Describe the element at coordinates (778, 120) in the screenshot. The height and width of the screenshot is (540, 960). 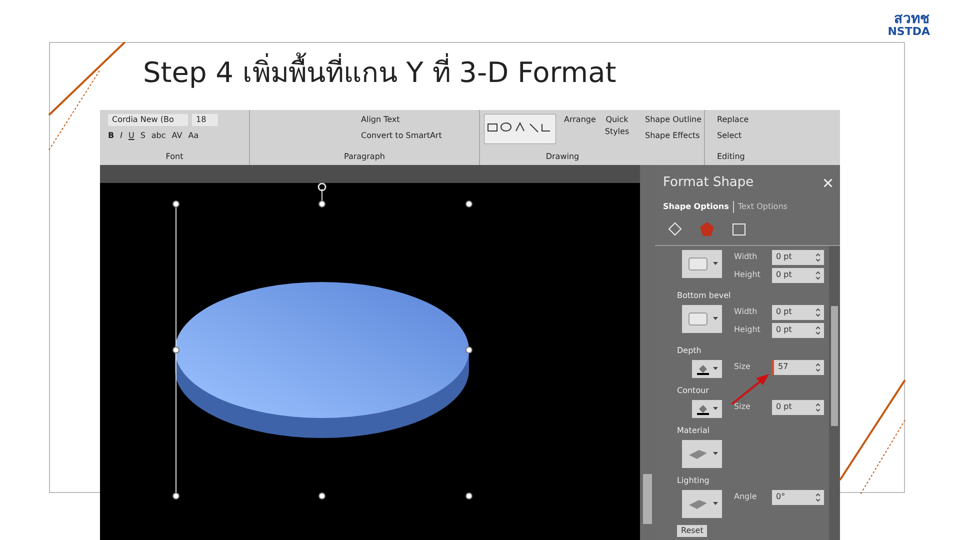
I see `ribbon-command: Replace` at that location.